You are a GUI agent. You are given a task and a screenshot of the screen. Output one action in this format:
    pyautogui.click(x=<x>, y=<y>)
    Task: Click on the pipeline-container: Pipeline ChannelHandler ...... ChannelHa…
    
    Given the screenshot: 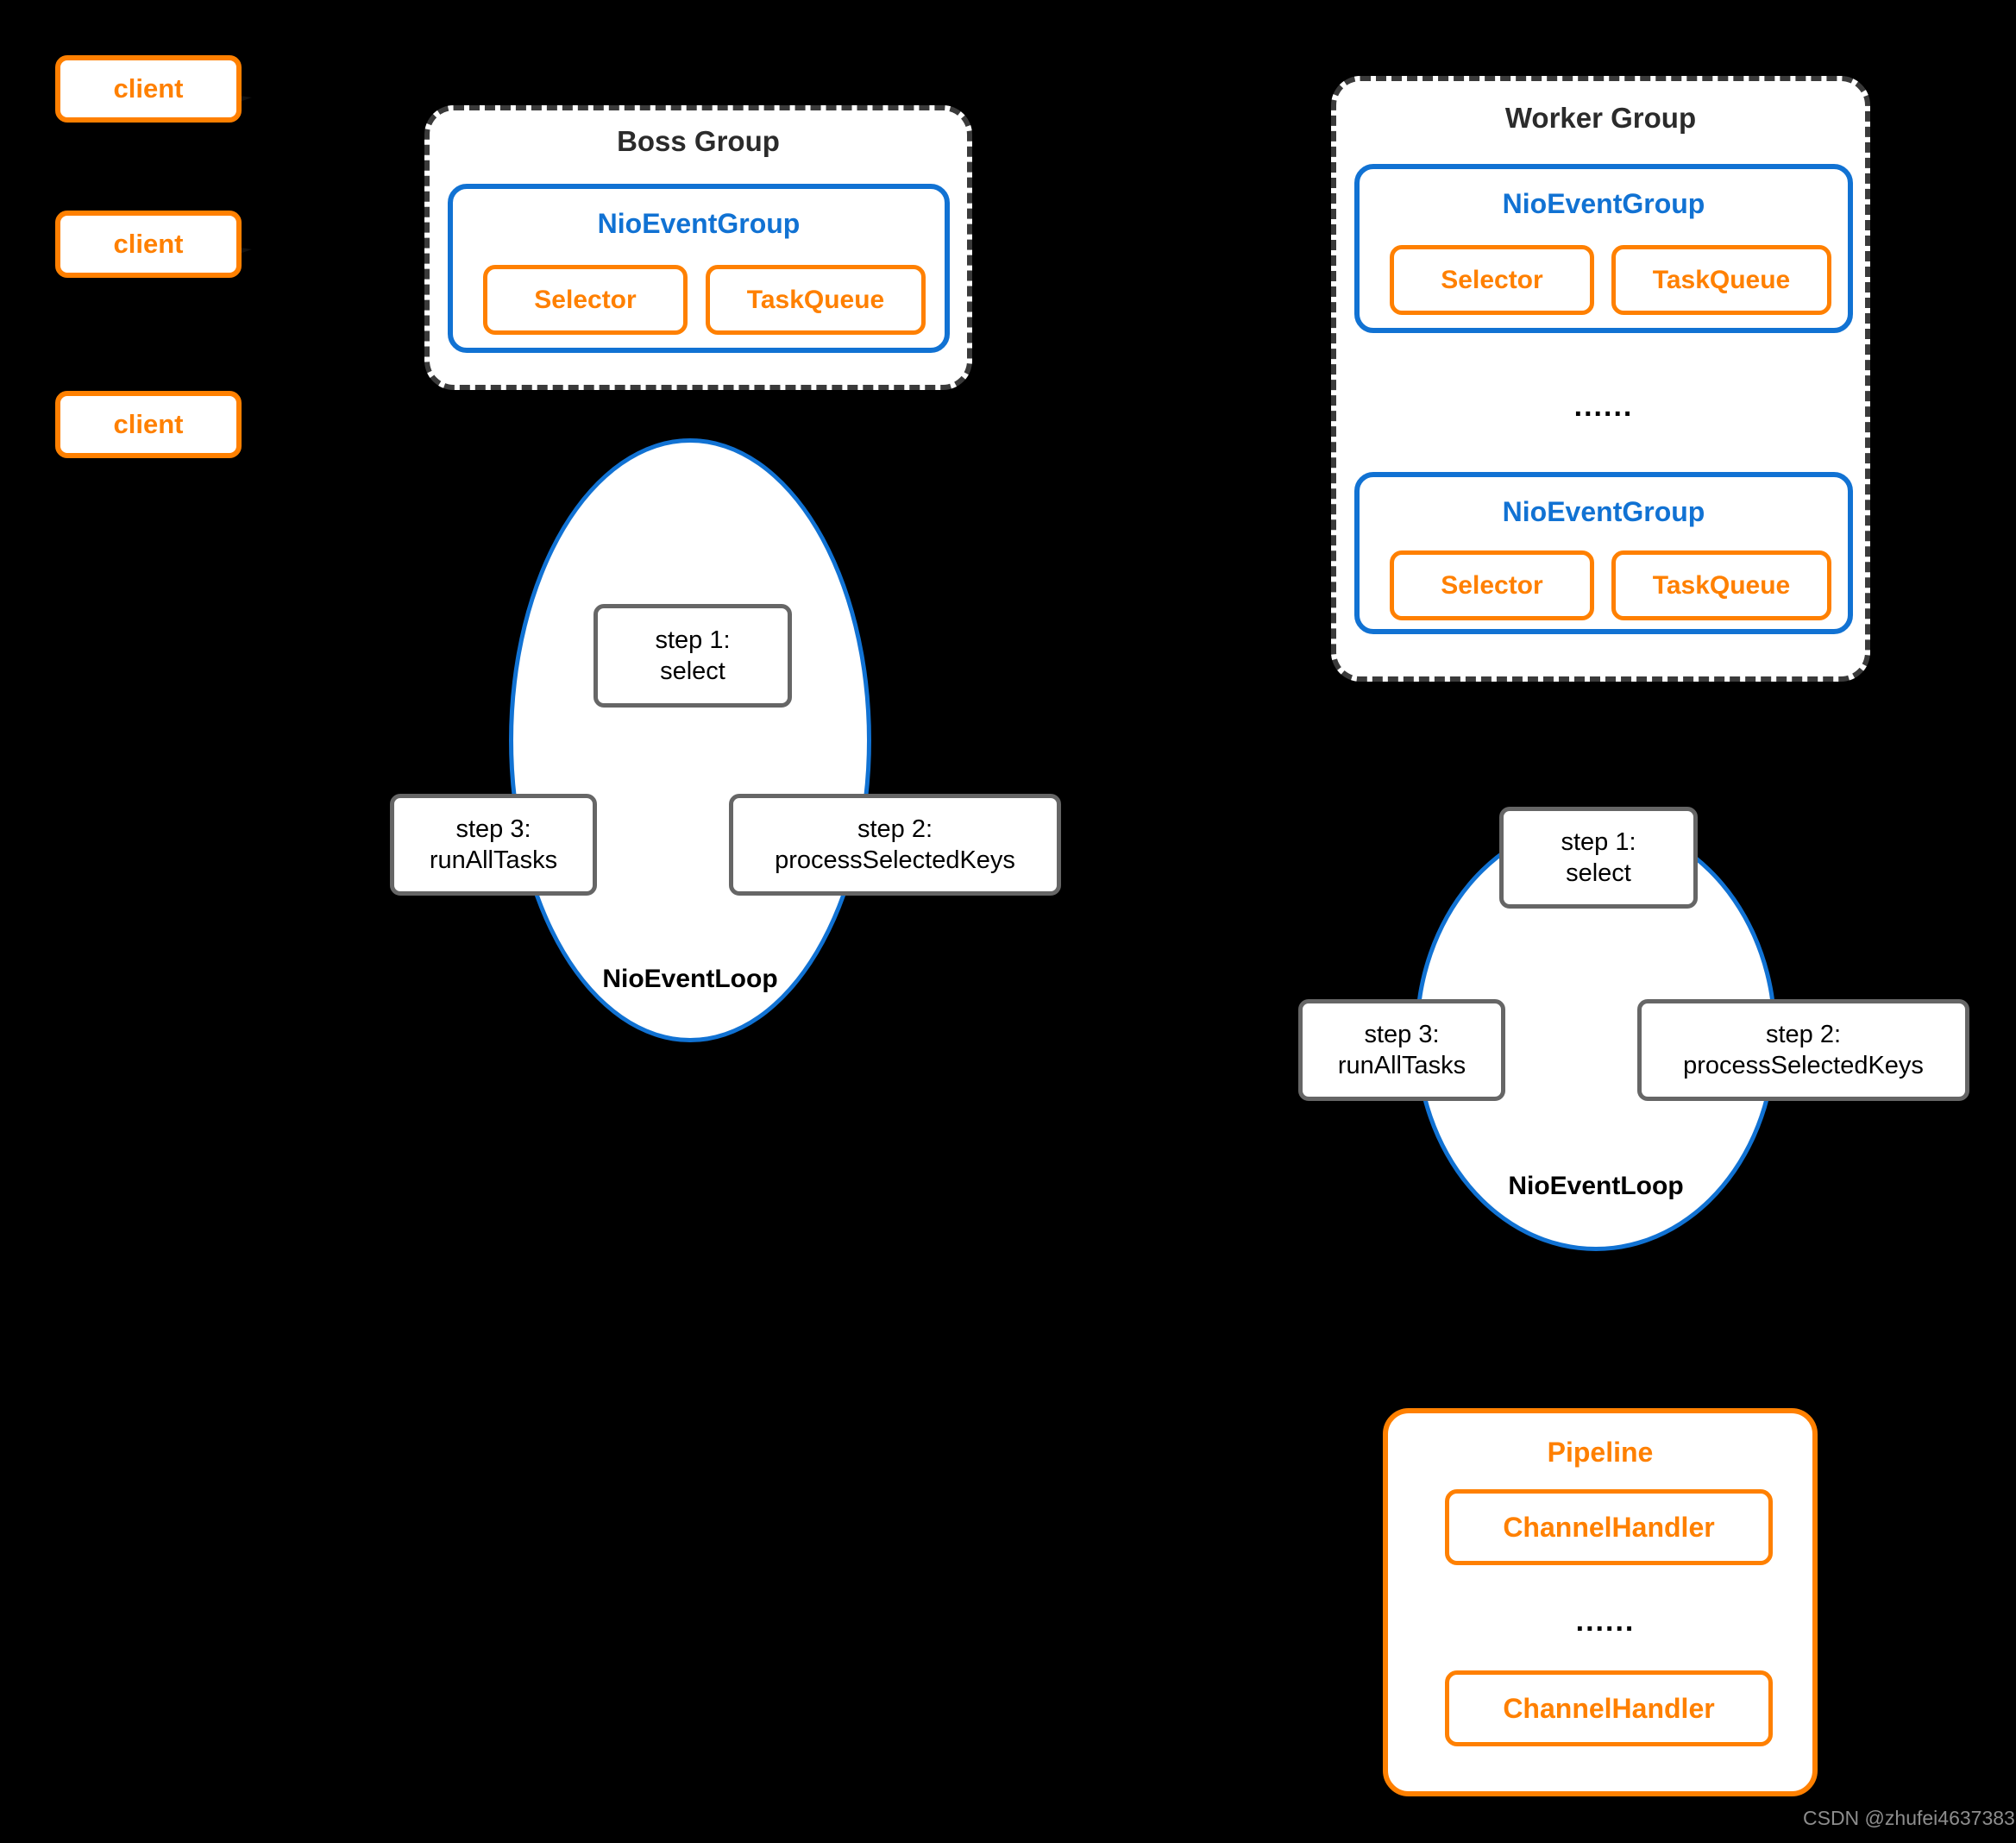 What is the action you would take?
    pyautogui.click(x=1600, y=1602)
    